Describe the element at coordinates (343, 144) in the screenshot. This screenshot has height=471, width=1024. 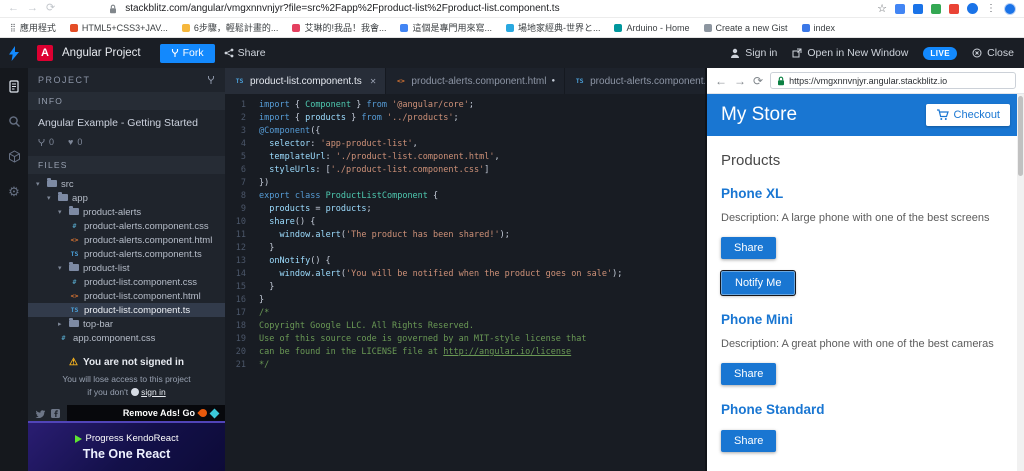
I see `code-text: selector: 'app-product-list',` at that location.